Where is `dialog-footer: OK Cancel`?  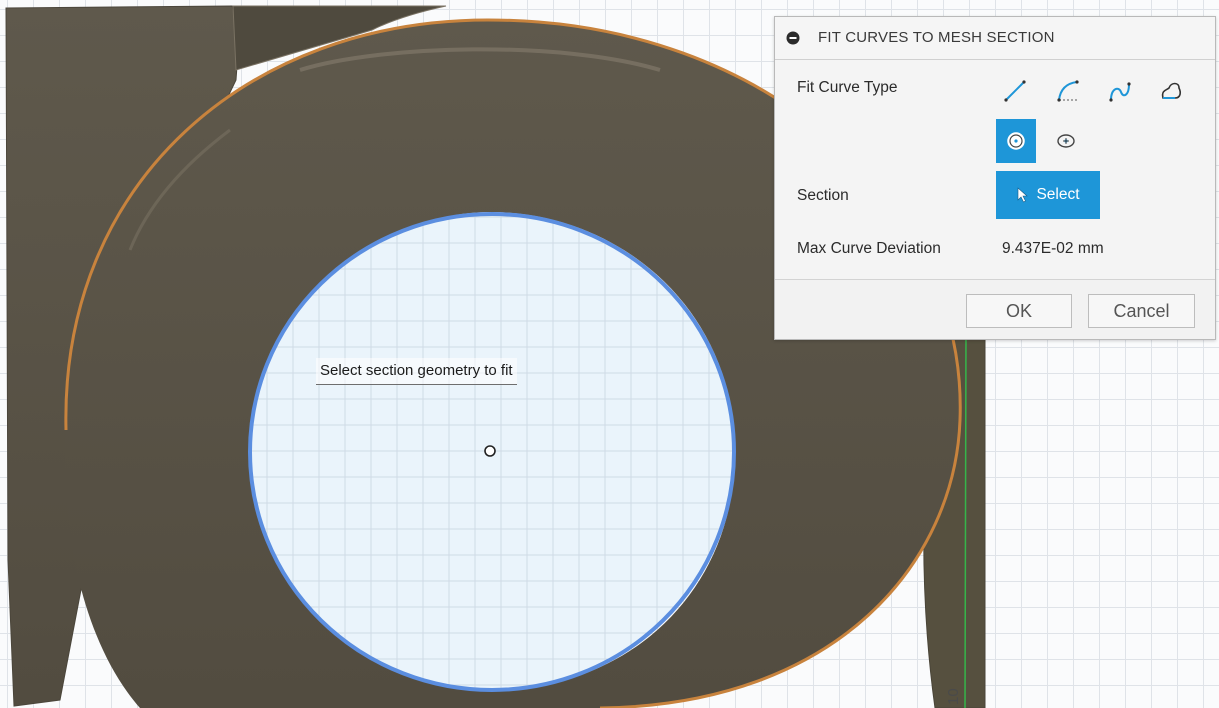
dialog-footer: OK Cancel is located at coordinates (995, 309).